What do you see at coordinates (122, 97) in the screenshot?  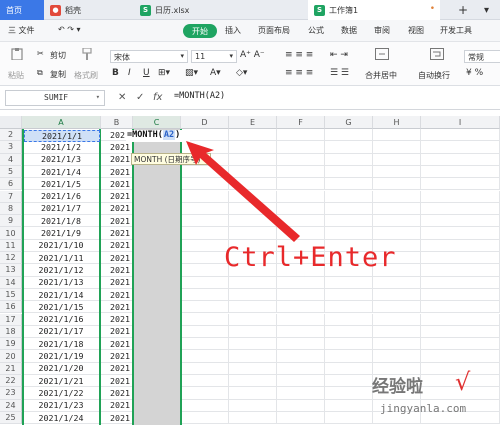 I see `cancel-icon: ✕` at bounding box center [122, 97].